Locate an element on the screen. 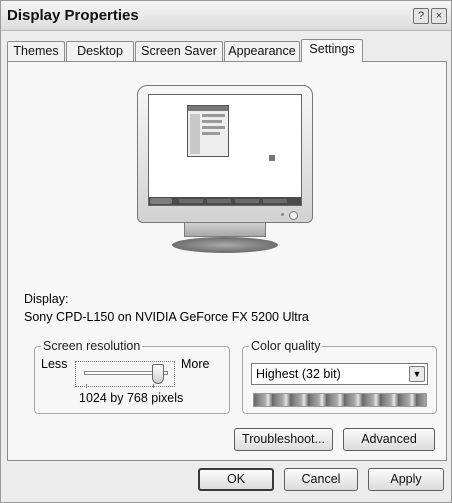 The image size is (452, 503). cancel-button: Cancel is located at coordinates (321, 479).